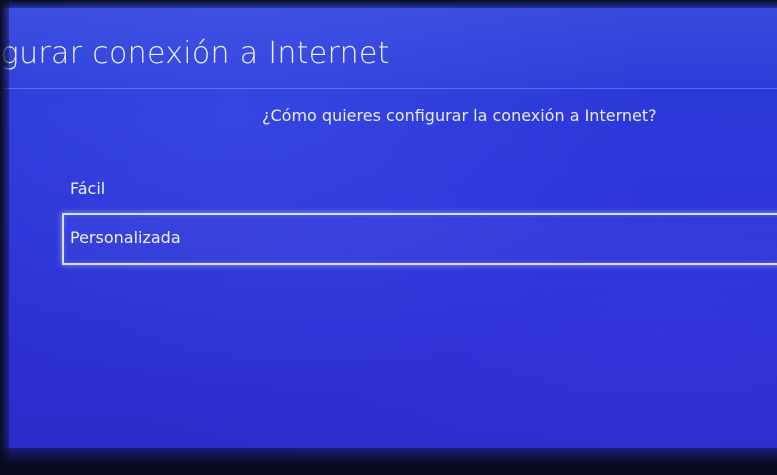  I want to click on screen-edge-bottom, so click(388, 461).